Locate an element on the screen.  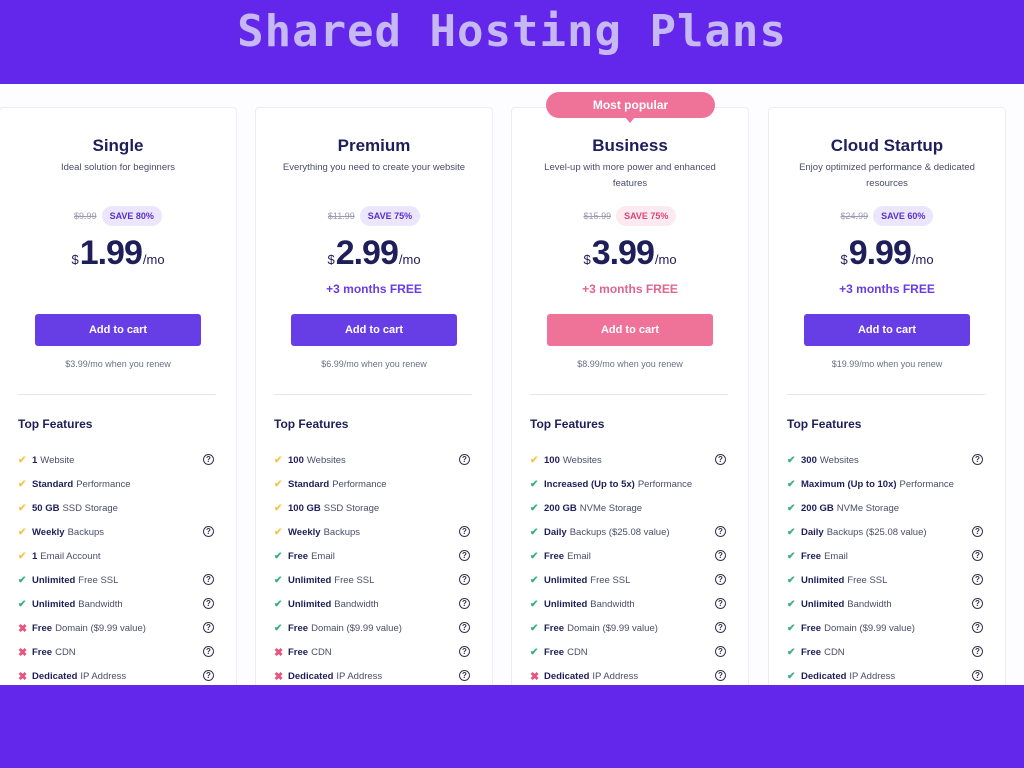
feature-item: ✔ Unlimited Bandwidth? is located at coordinates (886, 604).